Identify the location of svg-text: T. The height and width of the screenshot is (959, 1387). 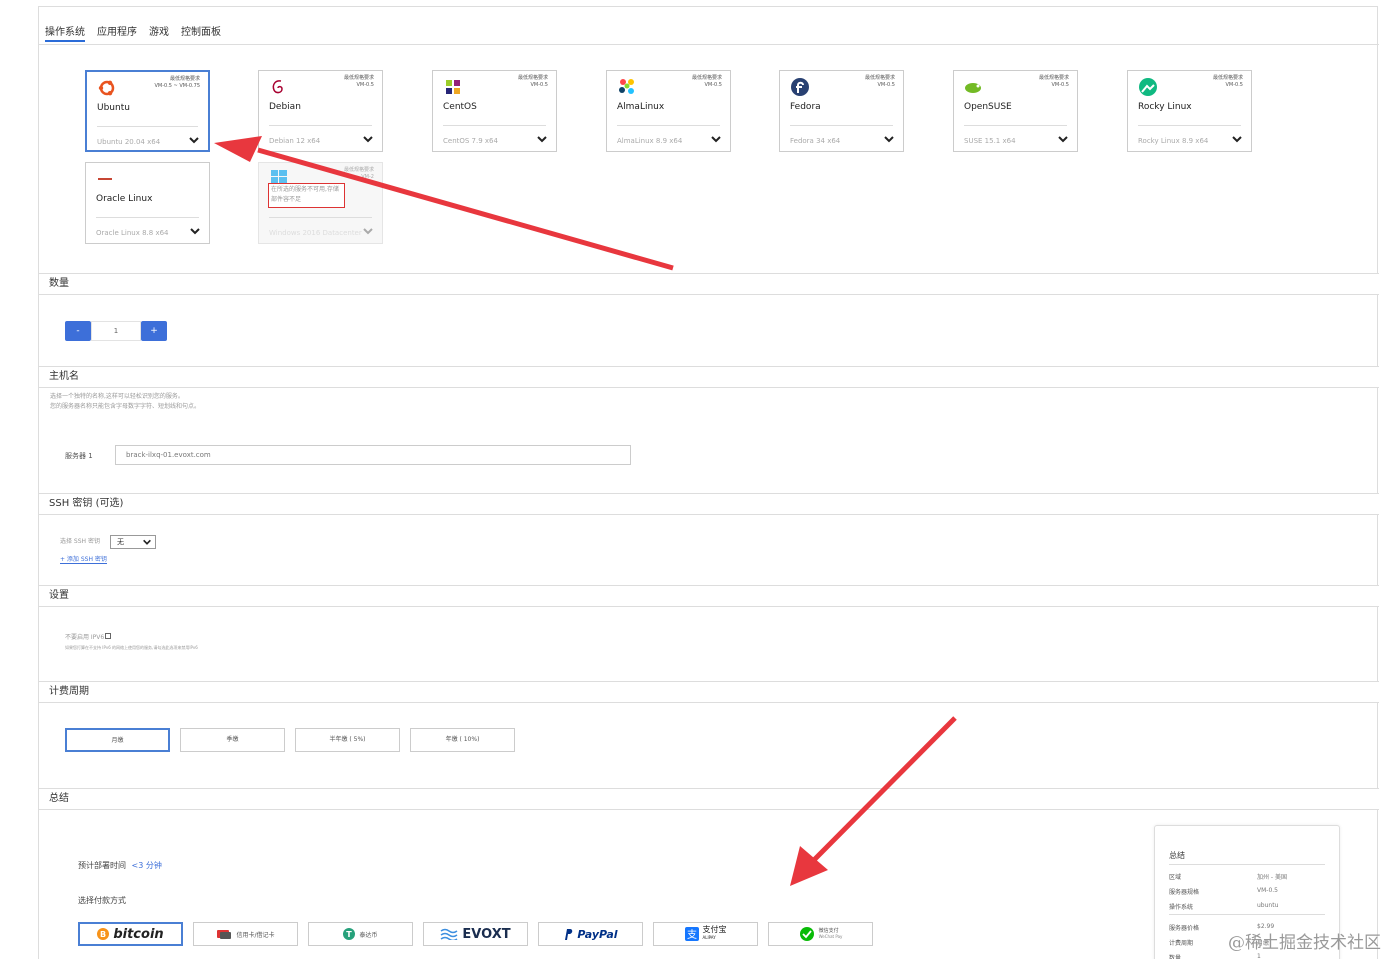
(350, 934).